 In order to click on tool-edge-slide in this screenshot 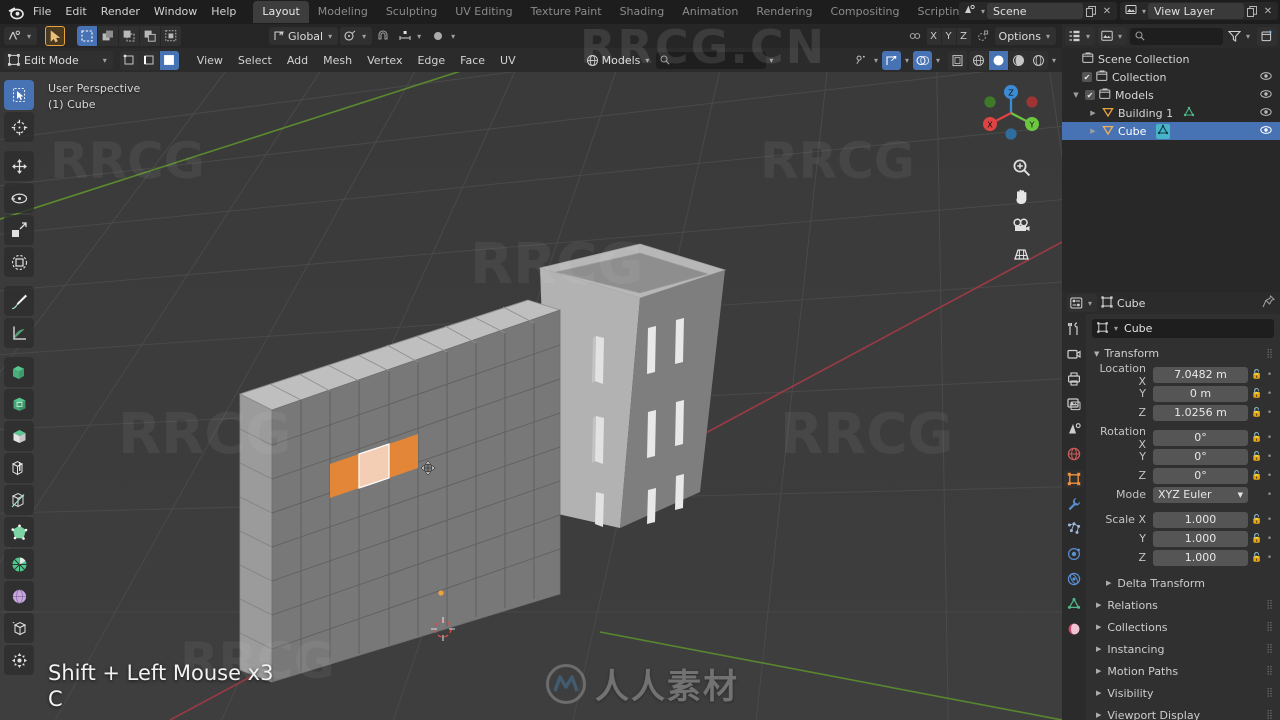, I will do `click(19, 628)`.